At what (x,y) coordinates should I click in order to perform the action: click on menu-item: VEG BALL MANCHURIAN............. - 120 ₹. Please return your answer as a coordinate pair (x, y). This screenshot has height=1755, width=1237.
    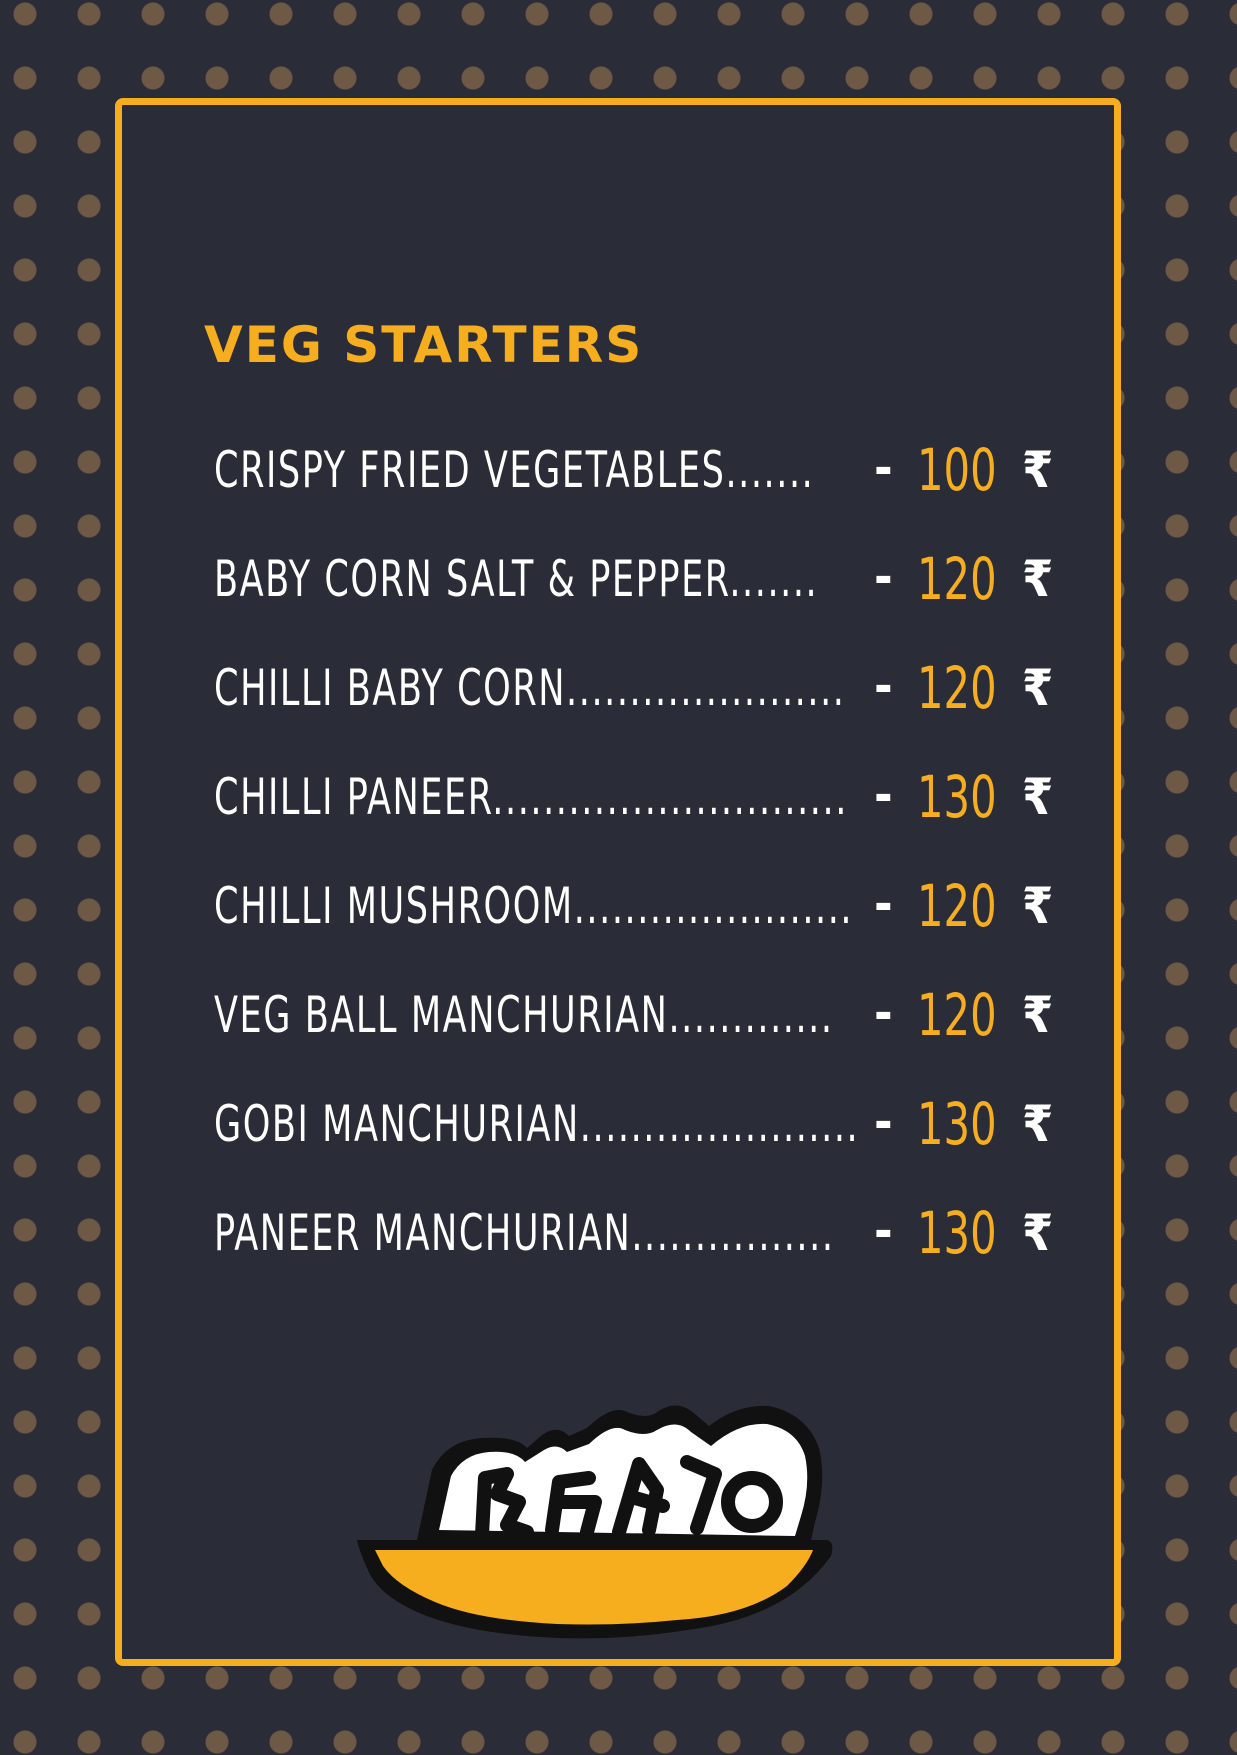
    Looking at the image, I should click on (644, 1034).